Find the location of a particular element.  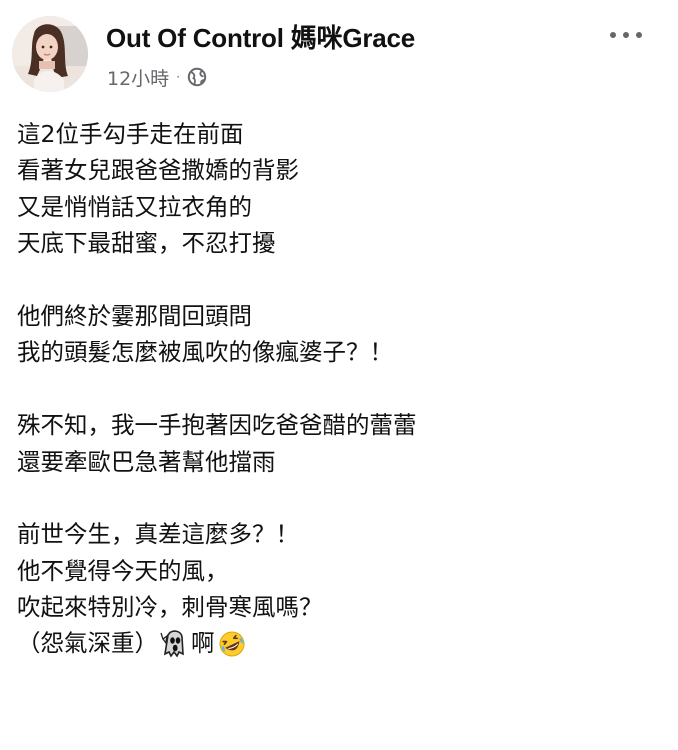

post-text-line: 他不覺得今天的風， is located at coordinates (123, 570).